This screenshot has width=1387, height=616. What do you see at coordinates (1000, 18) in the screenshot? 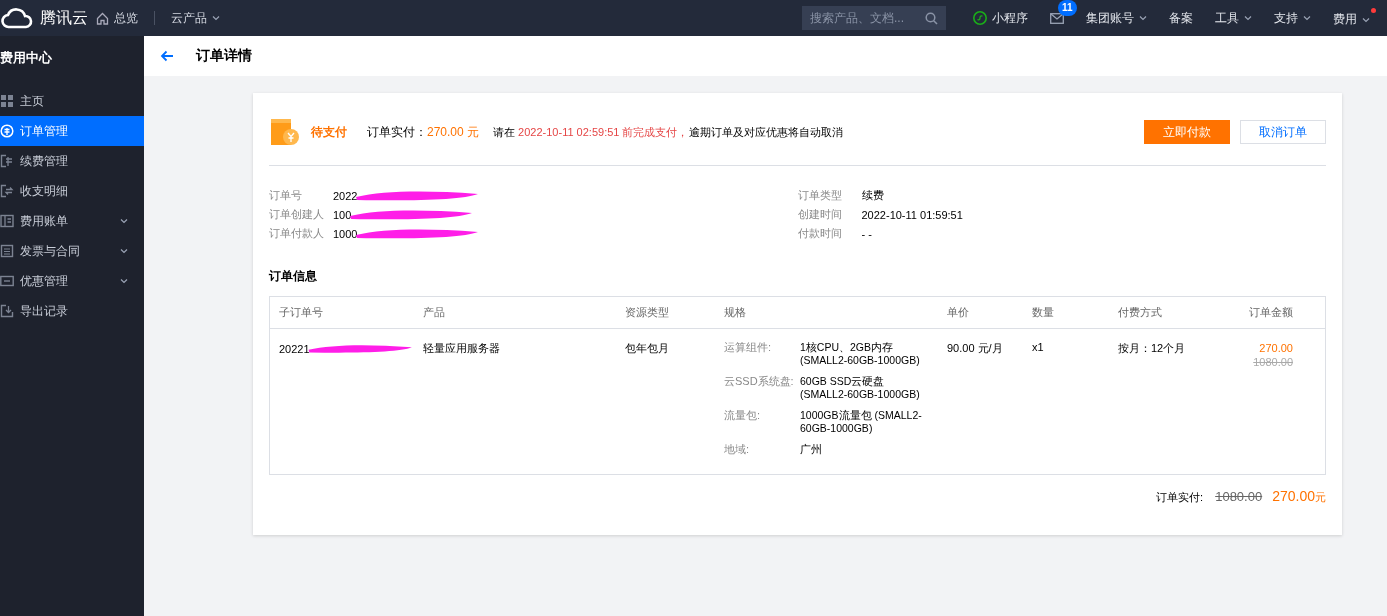
I see `nav-link: 小程序` at bounding box center [1000, 18].